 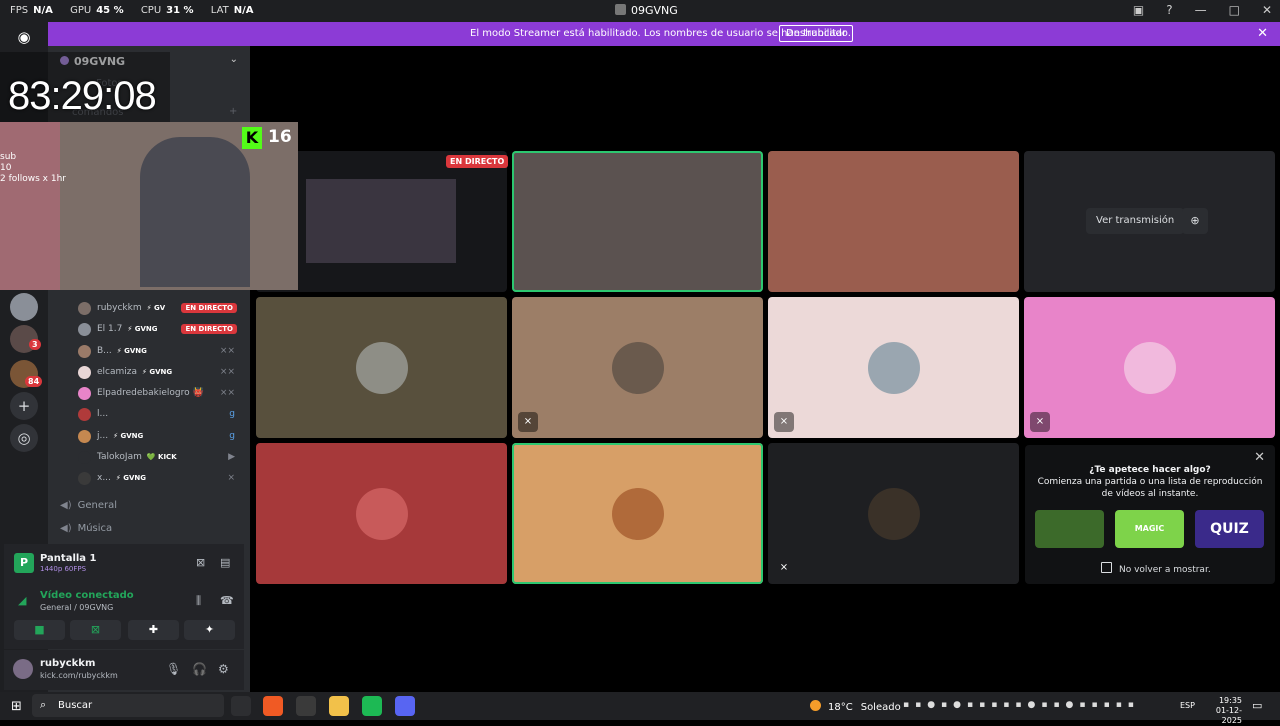 What do you see at coordinates (8, 157) in the screenshot?
I see `cam-text: sub` at bounding box center [8, 157].